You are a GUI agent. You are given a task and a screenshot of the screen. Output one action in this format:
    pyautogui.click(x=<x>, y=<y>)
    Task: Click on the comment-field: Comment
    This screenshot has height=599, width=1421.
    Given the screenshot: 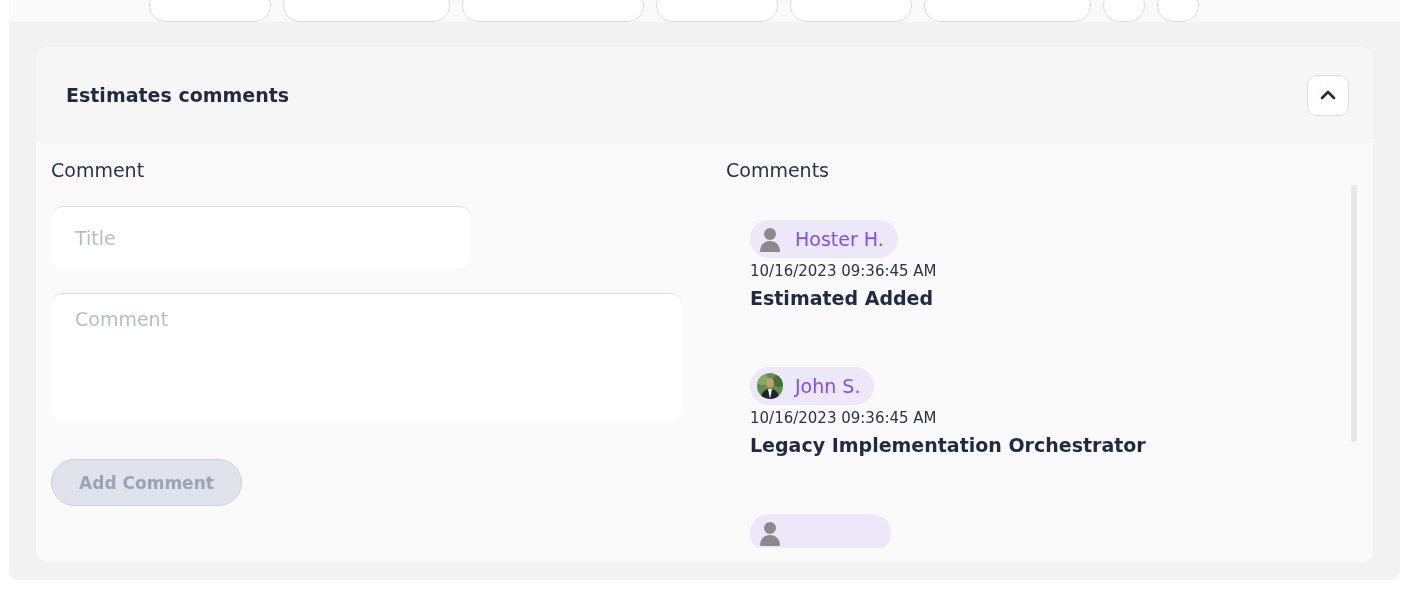 What is the action you would take?
    pyautogui.click(x=366, y=357)
    